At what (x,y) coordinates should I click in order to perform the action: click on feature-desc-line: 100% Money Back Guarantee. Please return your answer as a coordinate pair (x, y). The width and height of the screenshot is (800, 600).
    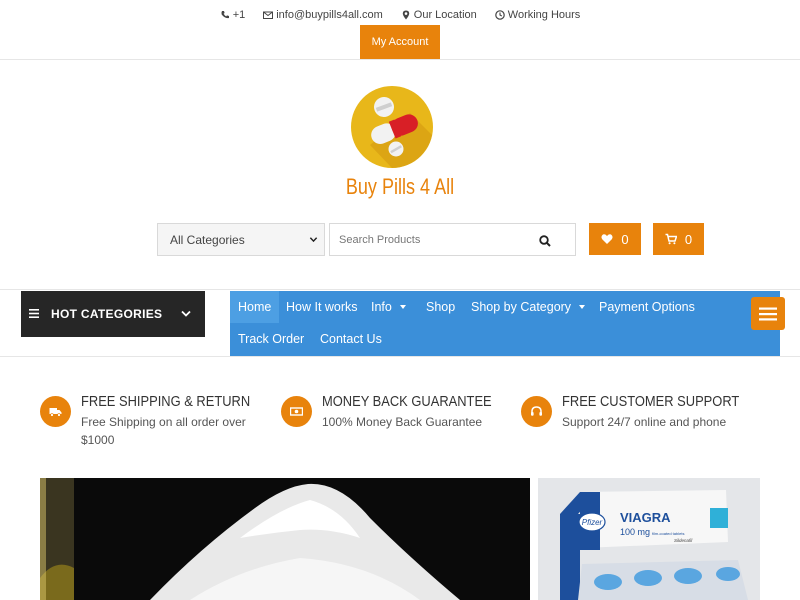
    Looking at the image, I should click on (402, 422).